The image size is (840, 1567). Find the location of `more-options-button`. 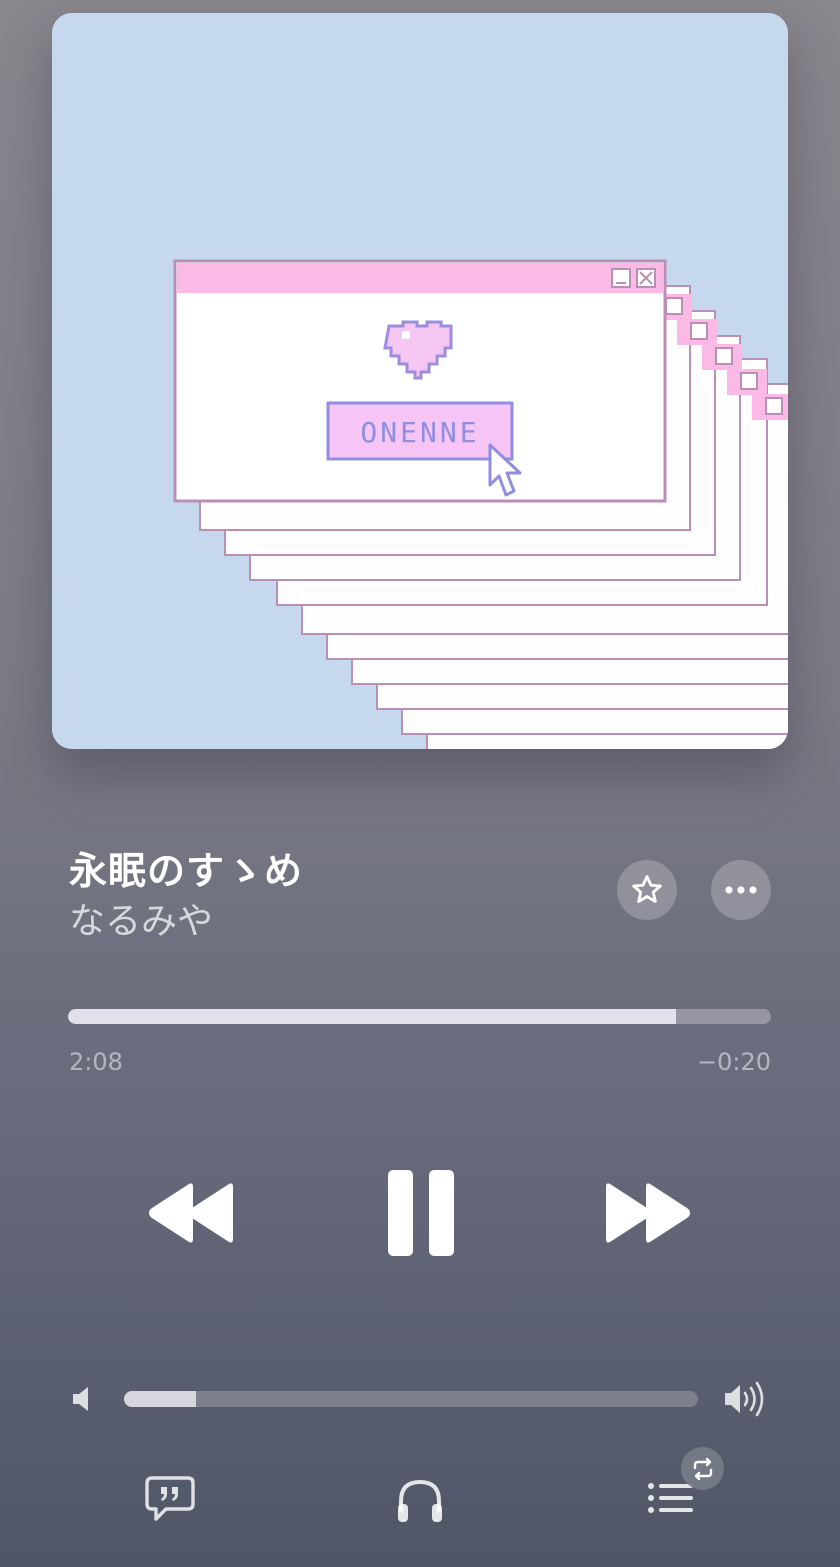

more-options-button is located at coordinates (741, 890).